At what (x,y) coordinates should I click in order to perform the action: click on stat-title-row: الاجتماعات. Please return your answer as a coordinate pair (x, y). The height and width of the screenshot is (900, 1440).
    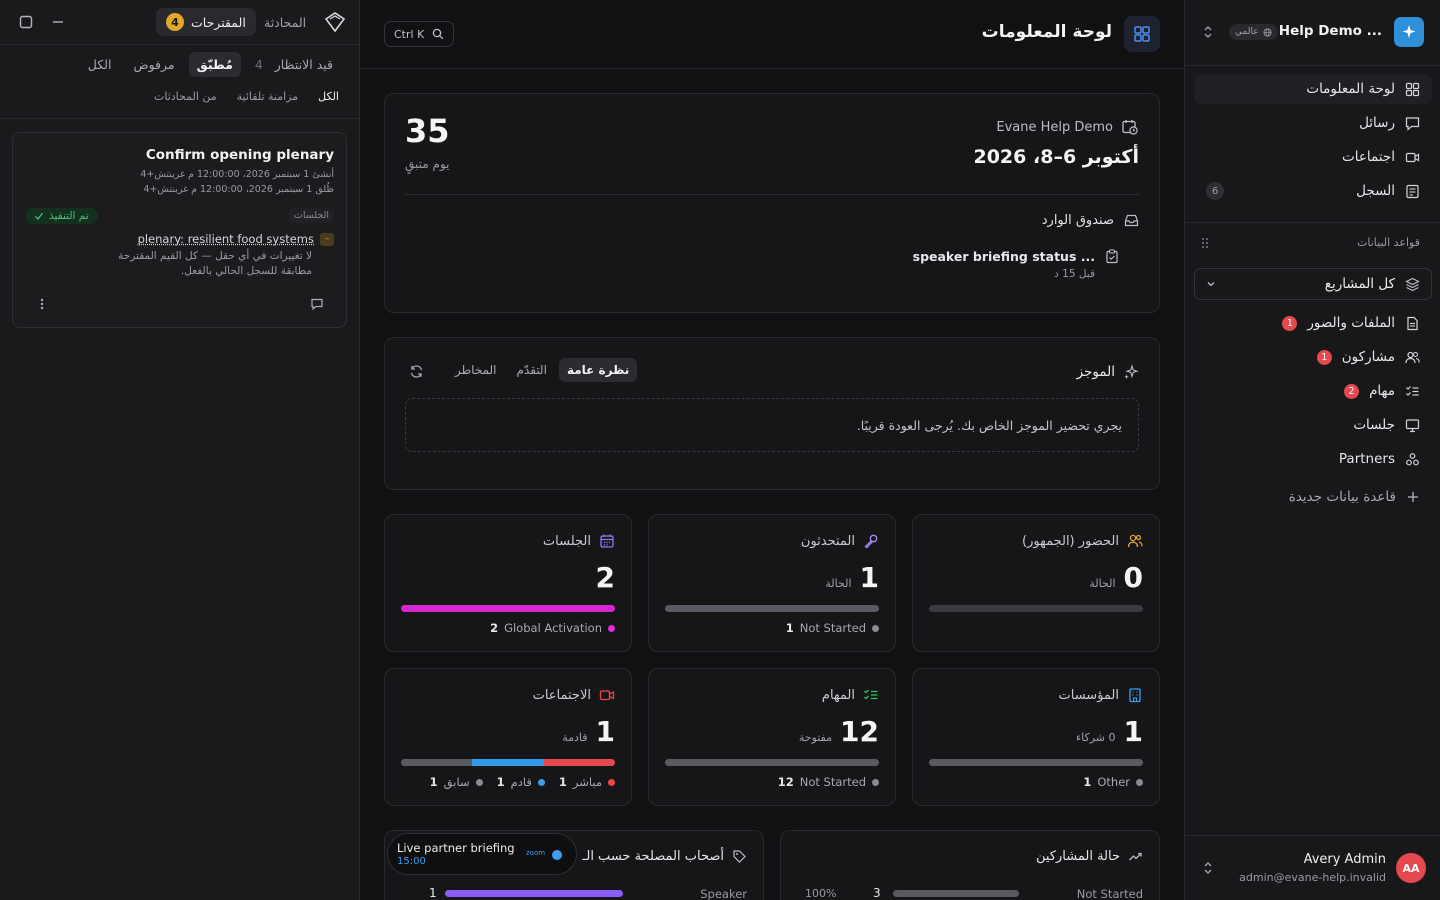
    Looking at the image, I should click on (574, 695).